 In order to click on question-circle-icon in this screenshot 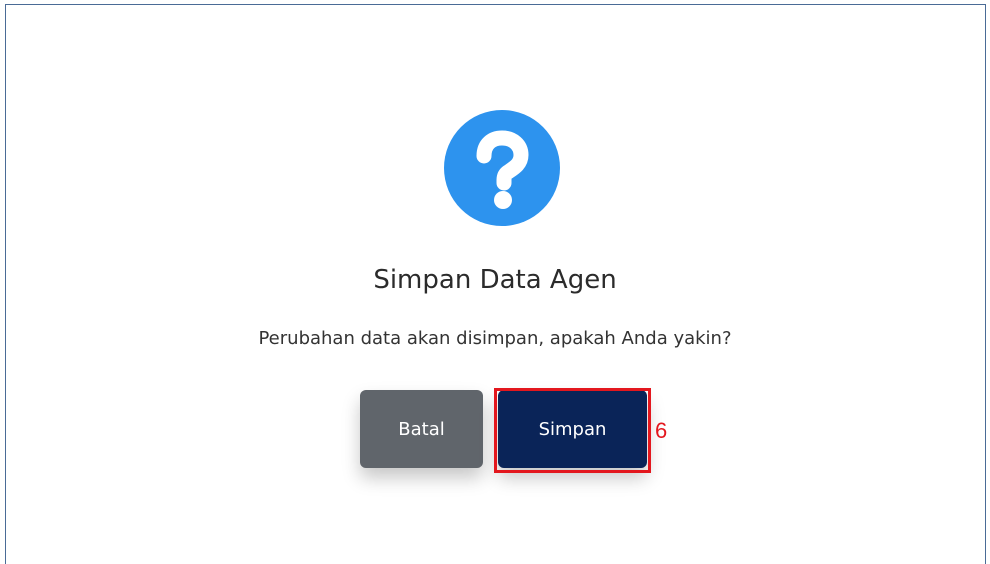, I will do `click(502, 168)`.